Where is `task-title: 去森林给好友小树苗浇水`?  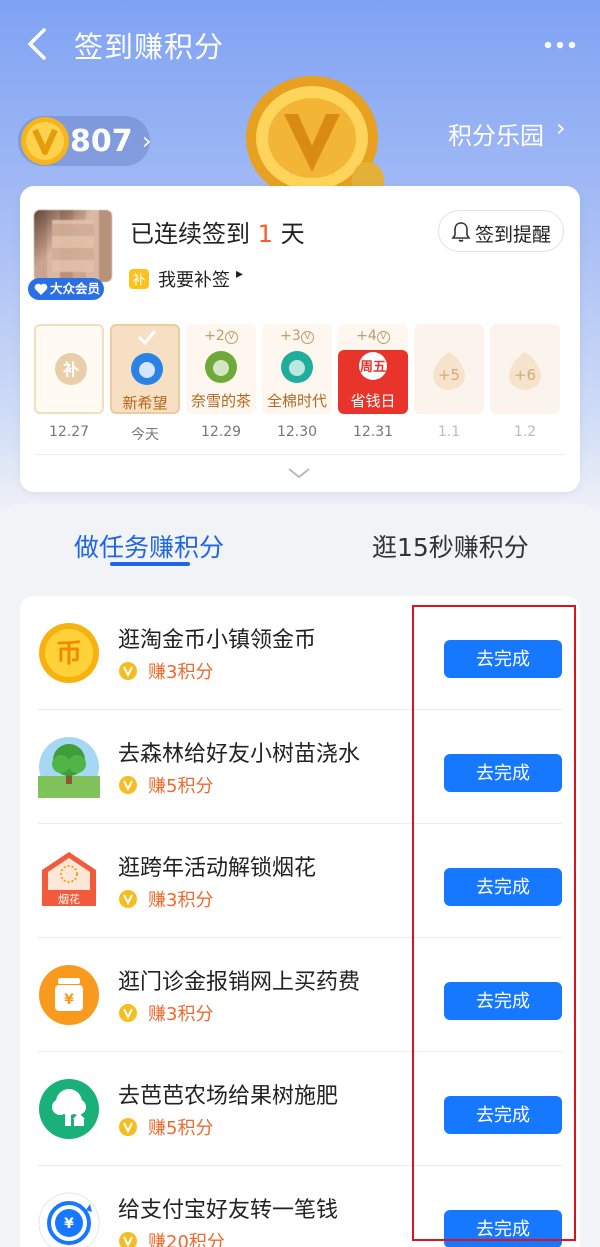
task-title: 去森林给好友小树苗浇水 is located at coordinates (239, 754).